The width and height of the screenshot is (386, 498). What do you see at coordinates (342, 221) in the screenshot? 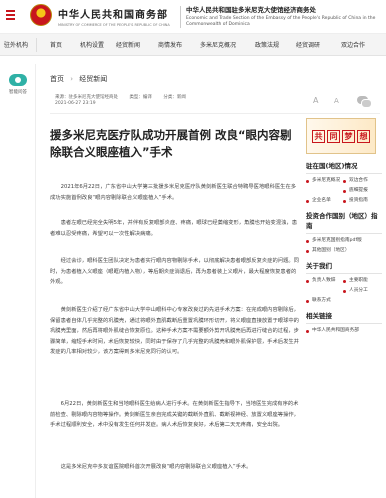
I see `sidebar-heading-guide: 投资合作国别（地区）指南` at bounding box center [342, 221].